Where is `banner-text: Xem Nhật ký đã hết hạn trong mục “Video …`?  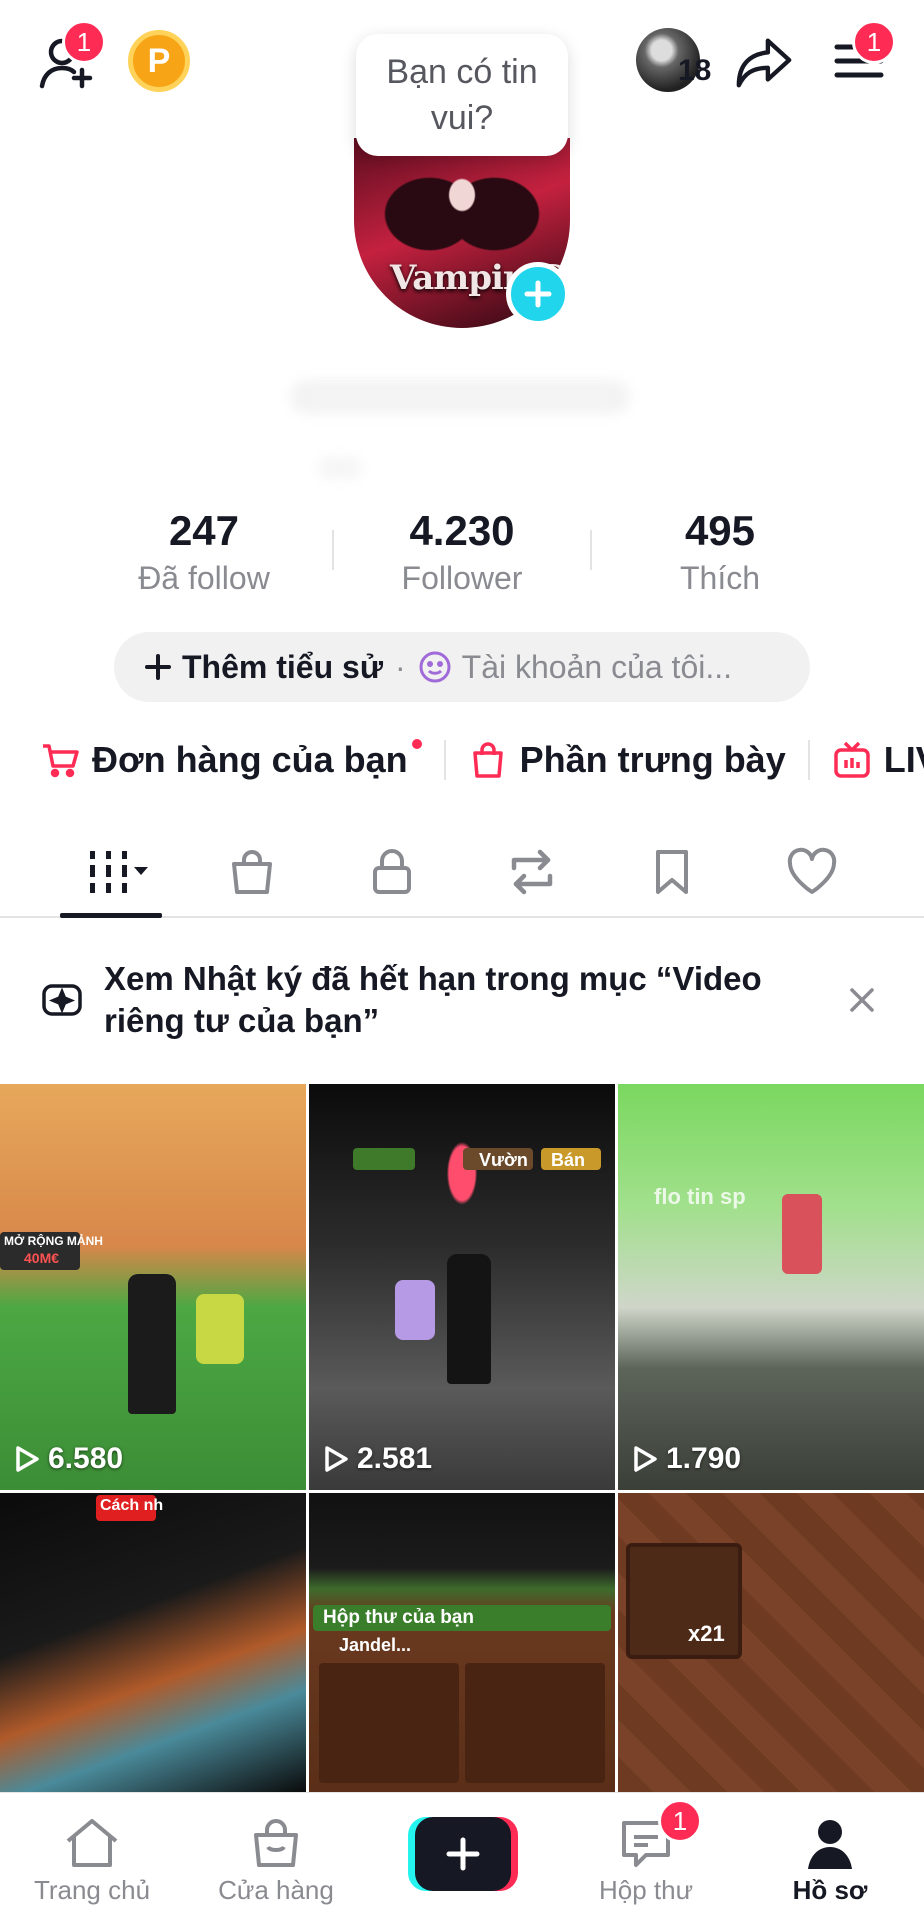 banner-text: Xem Nhật ký đã hết hạn trong mục “Video … is located at coordinates (433, 999).